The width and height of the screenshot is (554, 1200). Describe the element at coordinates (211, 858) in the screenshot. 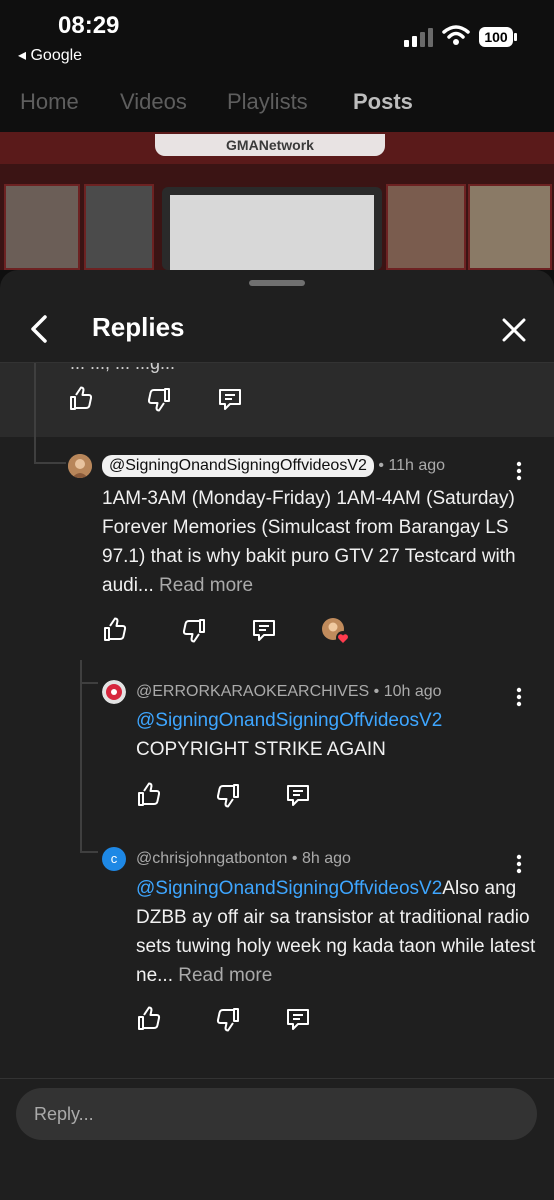

I see `author-handle: @chrisjohngatbonton` at that location.